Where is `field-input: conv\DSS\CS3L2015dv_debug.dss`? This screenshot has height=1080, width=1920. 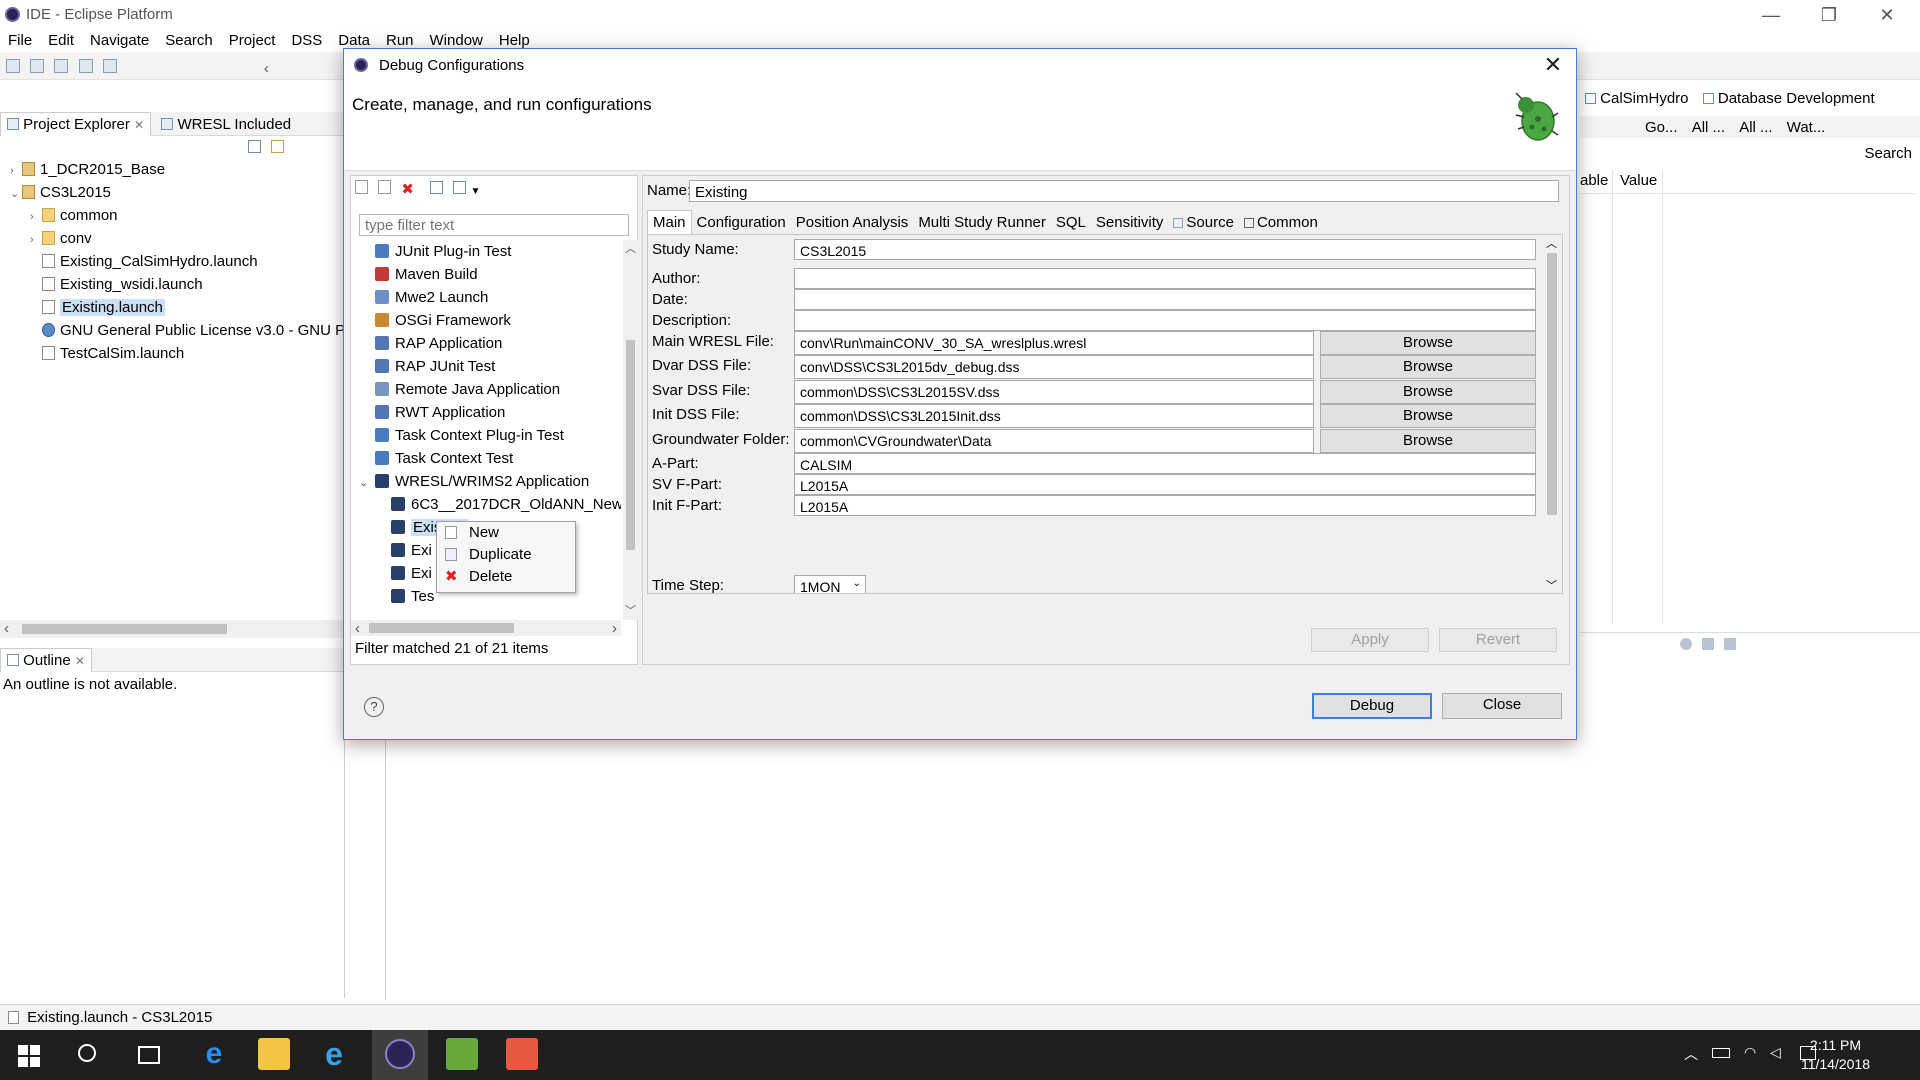 field-input: conv\DSS\CS3L2015dv_debug.dss is located at coordinates (1054, 367).